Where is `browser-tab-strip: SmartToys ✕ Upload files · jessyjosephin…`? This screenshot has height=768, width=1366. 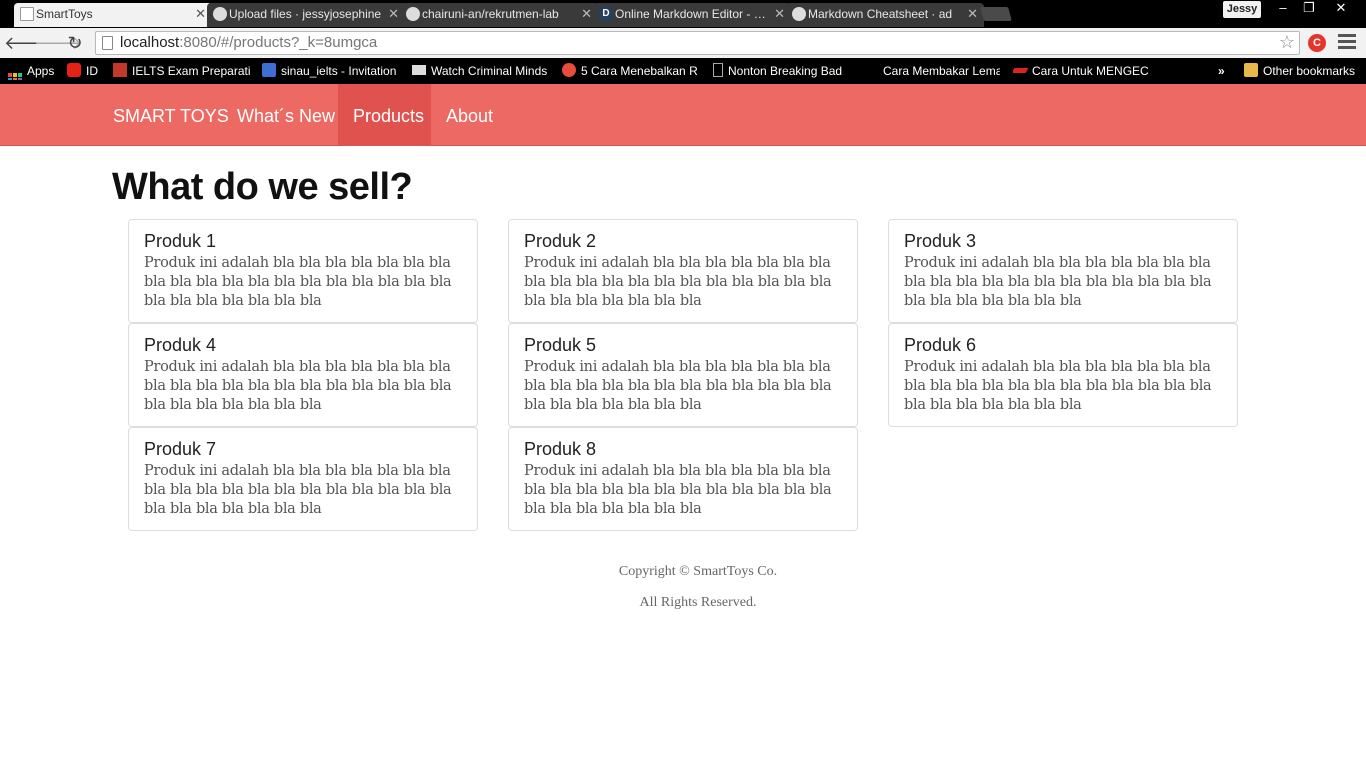 browser-tab-strip: SmartToys ✕ Upload files · jessyjosephin… is located at coordinates (683, 14).